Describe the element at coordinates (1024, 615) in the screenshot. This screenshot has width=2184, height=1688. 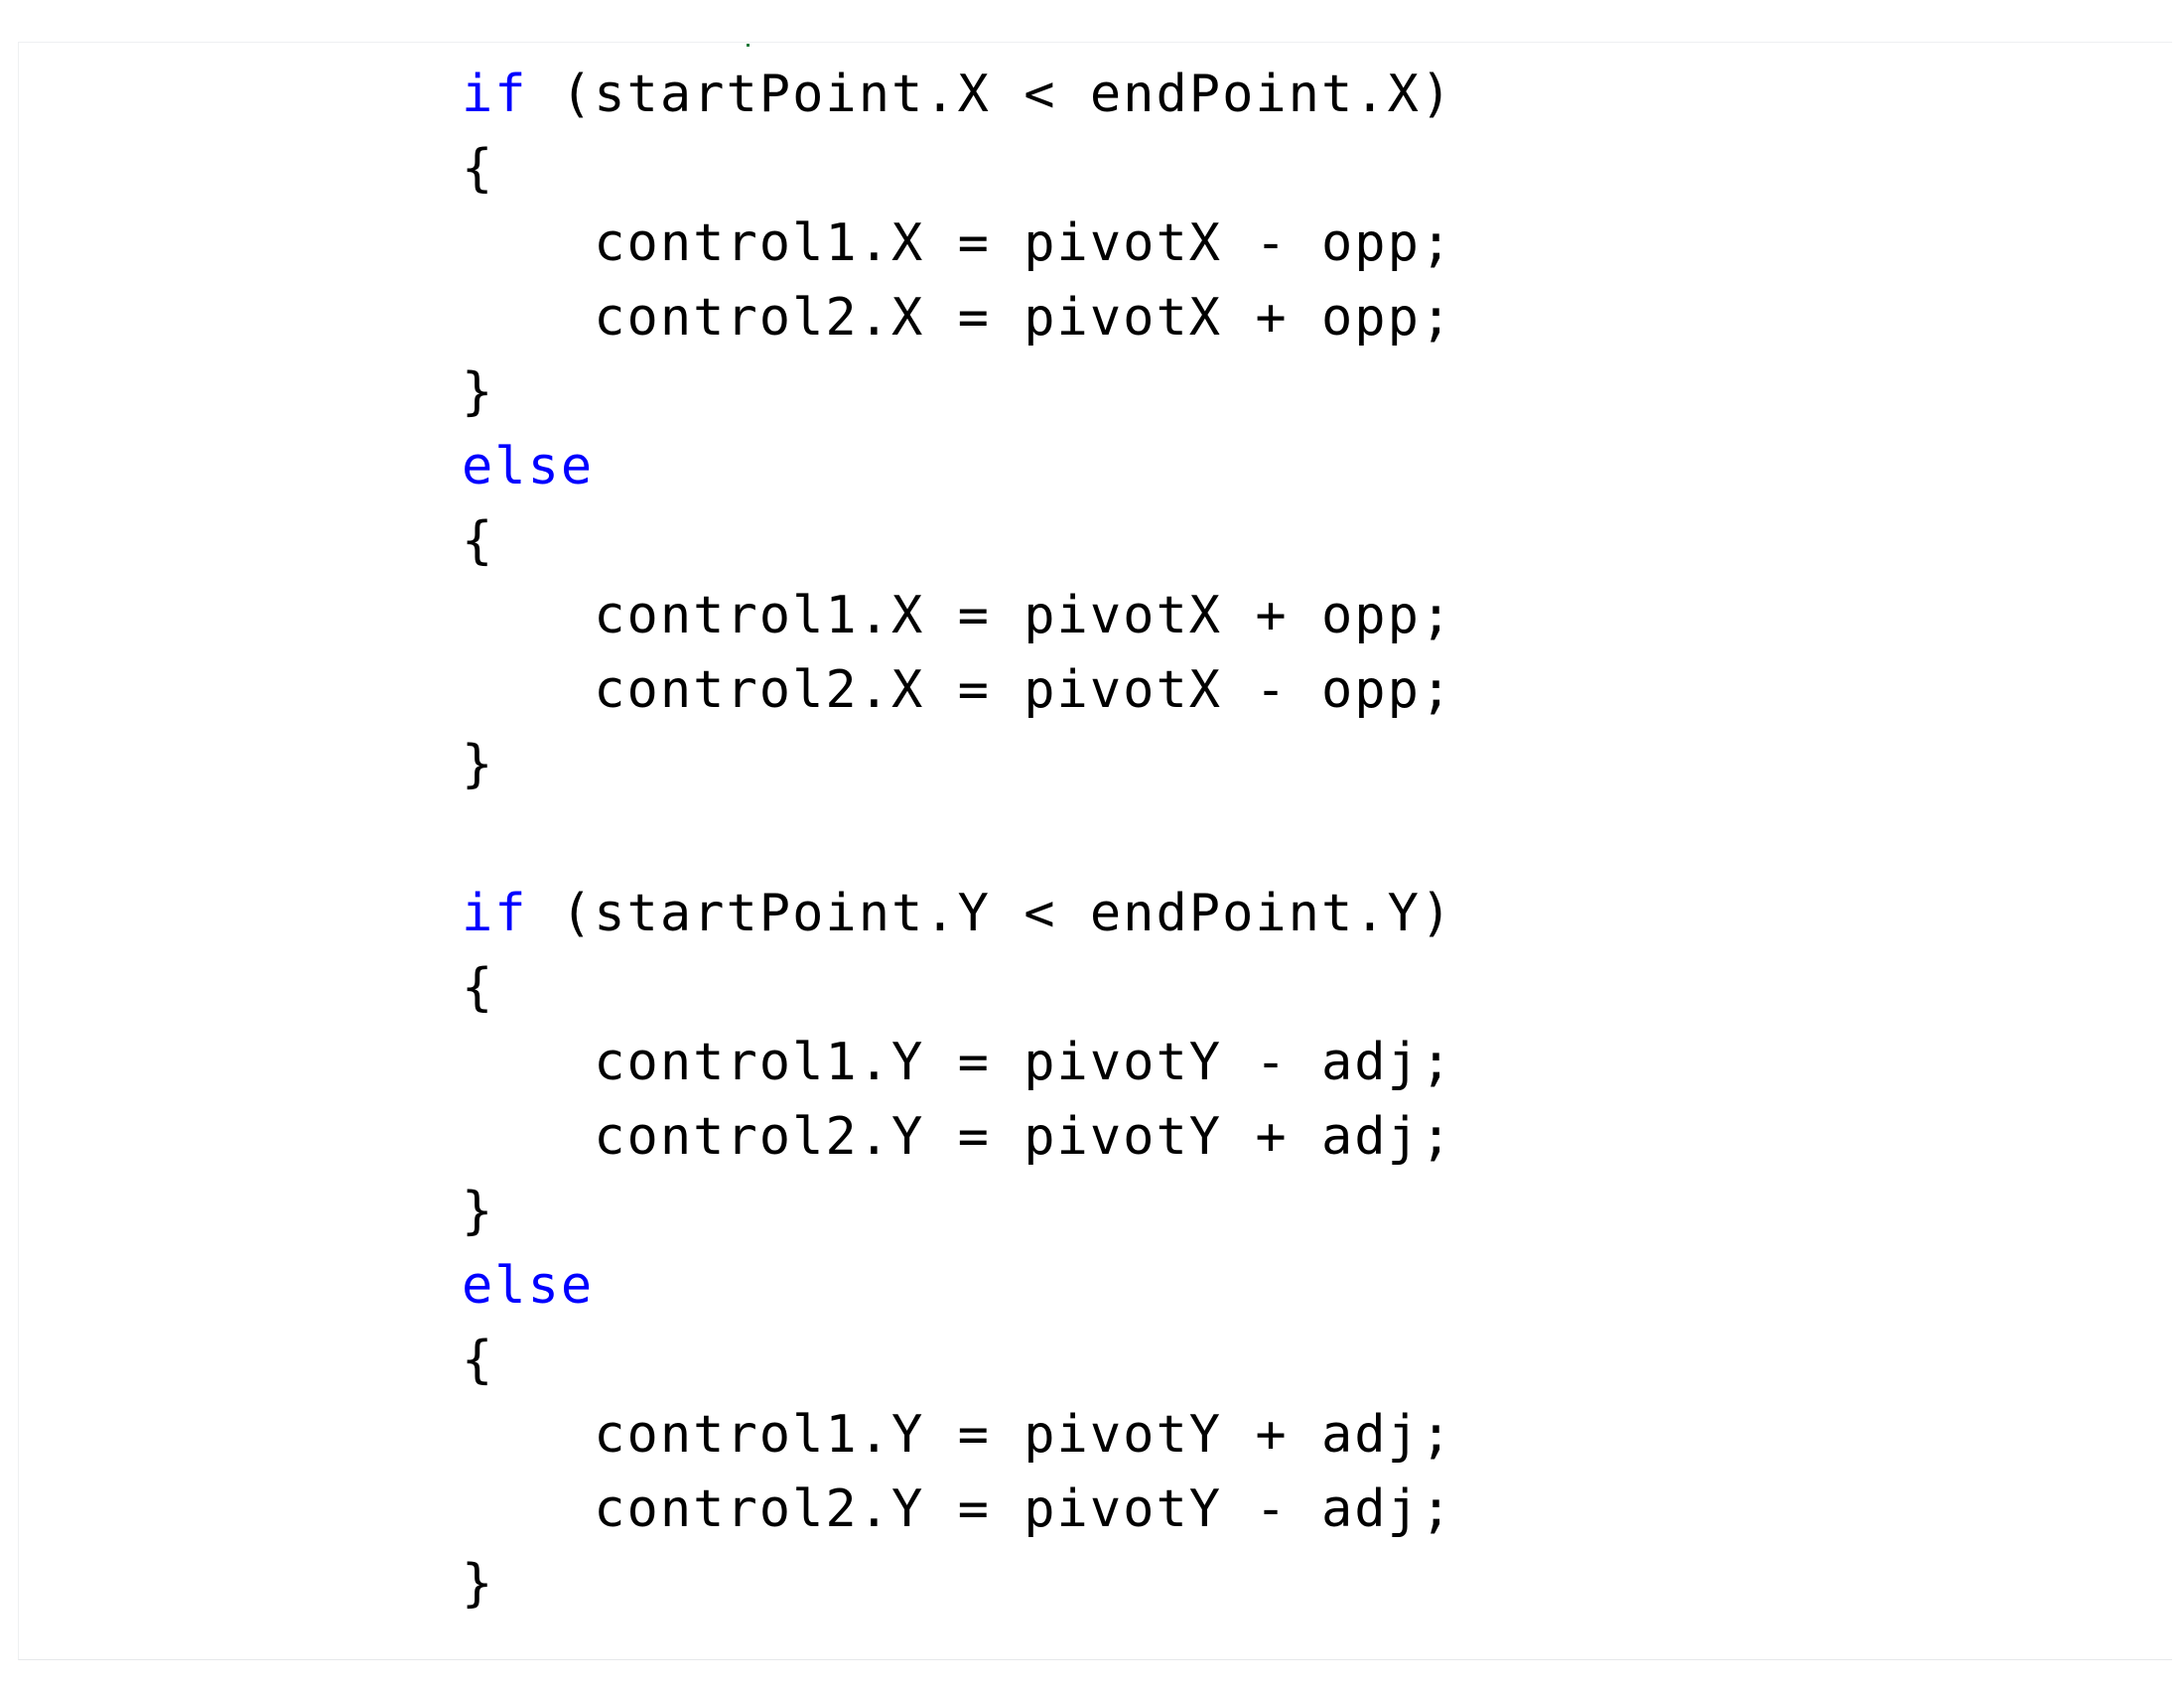
I see `code-text: control1.X = pivotX + opp;` at that location.